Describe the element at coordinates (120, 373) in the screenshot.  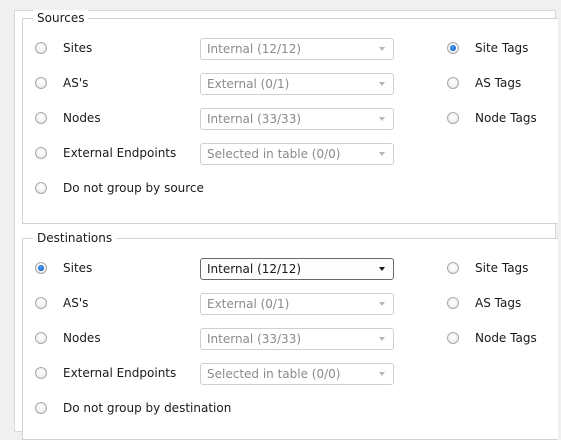
I see `destinations-external-endpoints-label: External Endpoints` at that location.